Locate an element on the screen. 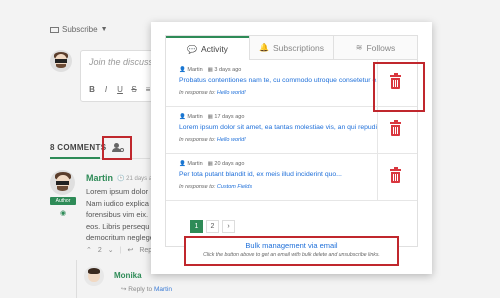 The image size is (500, 298). subscribe-label: Subscribe is located at coordinates (80, 29).